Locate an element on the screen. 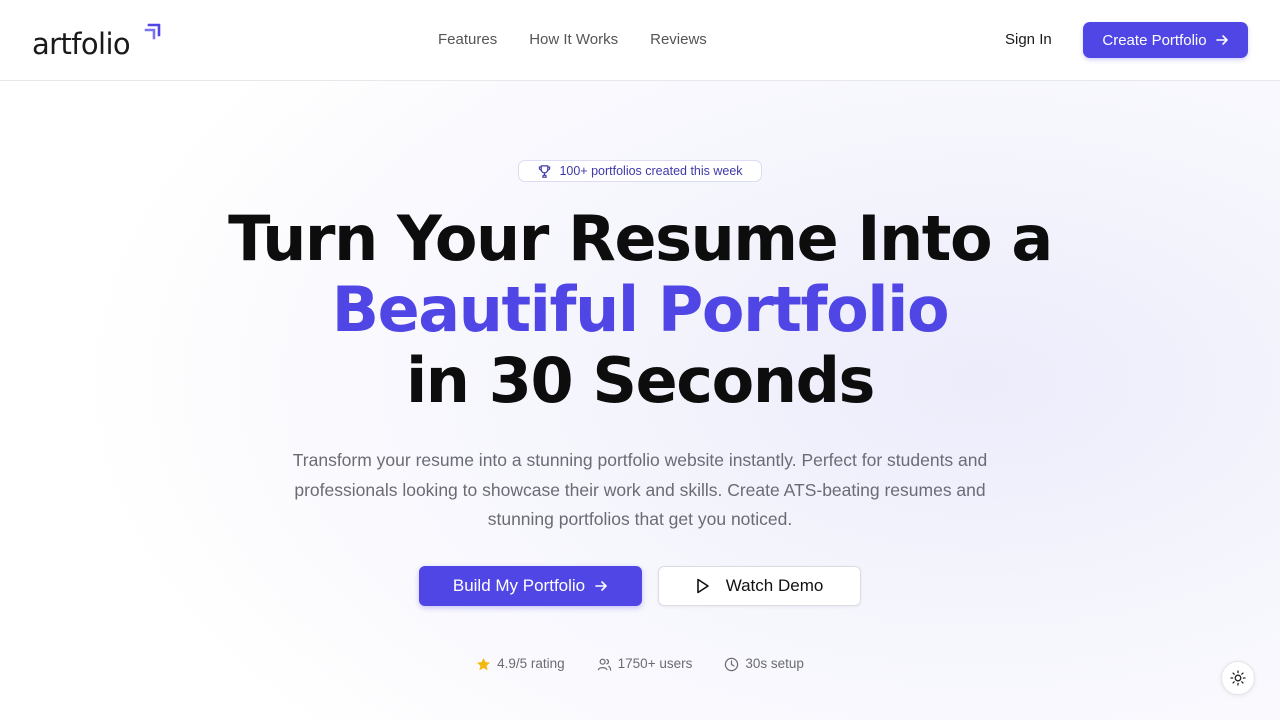 The width and height of the screenshot is (1280, 720). nav-link-reviews: Reviews is located at coordinates (678, 40).